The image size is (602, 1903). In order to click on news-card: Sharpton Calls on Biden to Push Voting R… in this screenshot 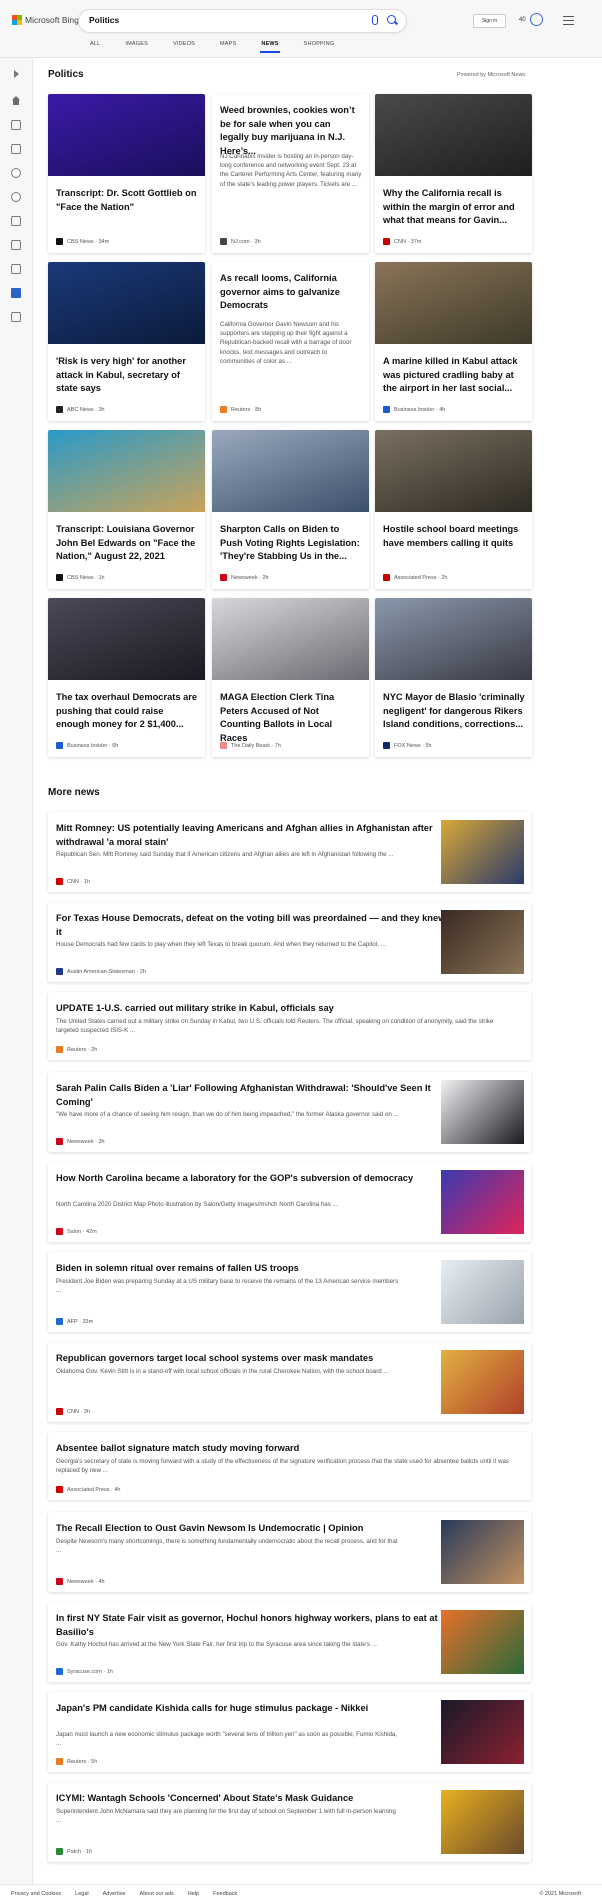, I will do `click(290, 509)`.